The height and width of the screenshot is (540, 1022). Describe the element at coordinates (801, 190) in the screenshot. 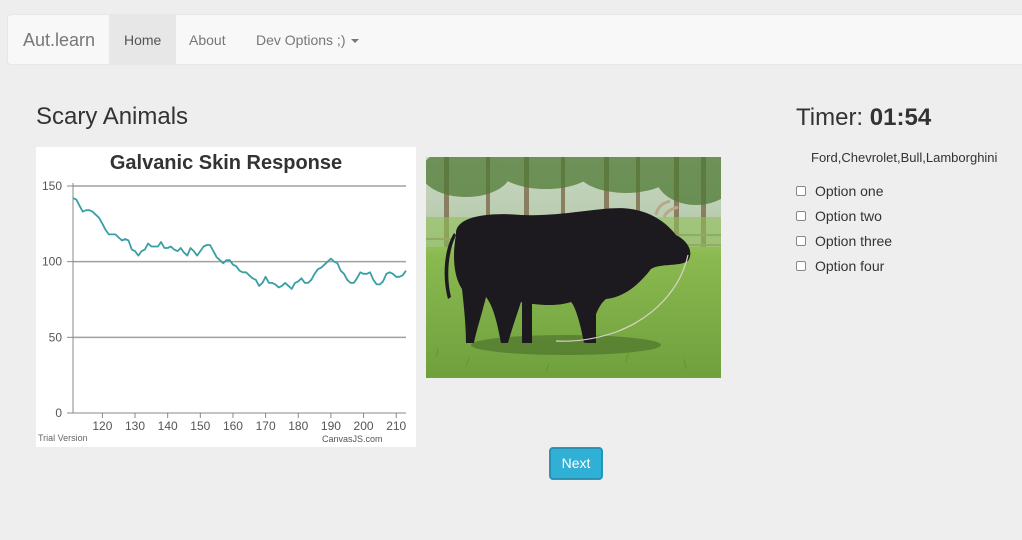

I see `option-one-checkbox` at that location.